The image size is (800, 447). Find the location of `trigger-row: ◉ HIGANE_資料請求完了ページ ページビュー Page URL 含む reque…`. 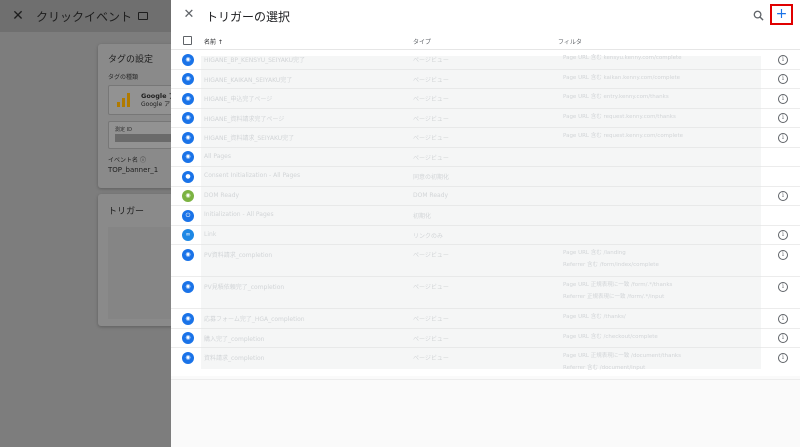

trigger-row: ◉ HIGANE_資料請求完了ページ ページビュー Page URL 含む reque… is located at coordinates (485, 118).